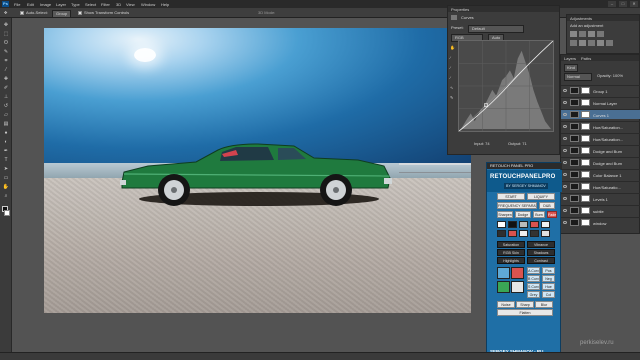 The width and height of the screenshot is (640, 360). What do you see at coordinates (80, 13) in the screenshot?
I see `show-transform-checkbox` at bounding box center [80, 13].